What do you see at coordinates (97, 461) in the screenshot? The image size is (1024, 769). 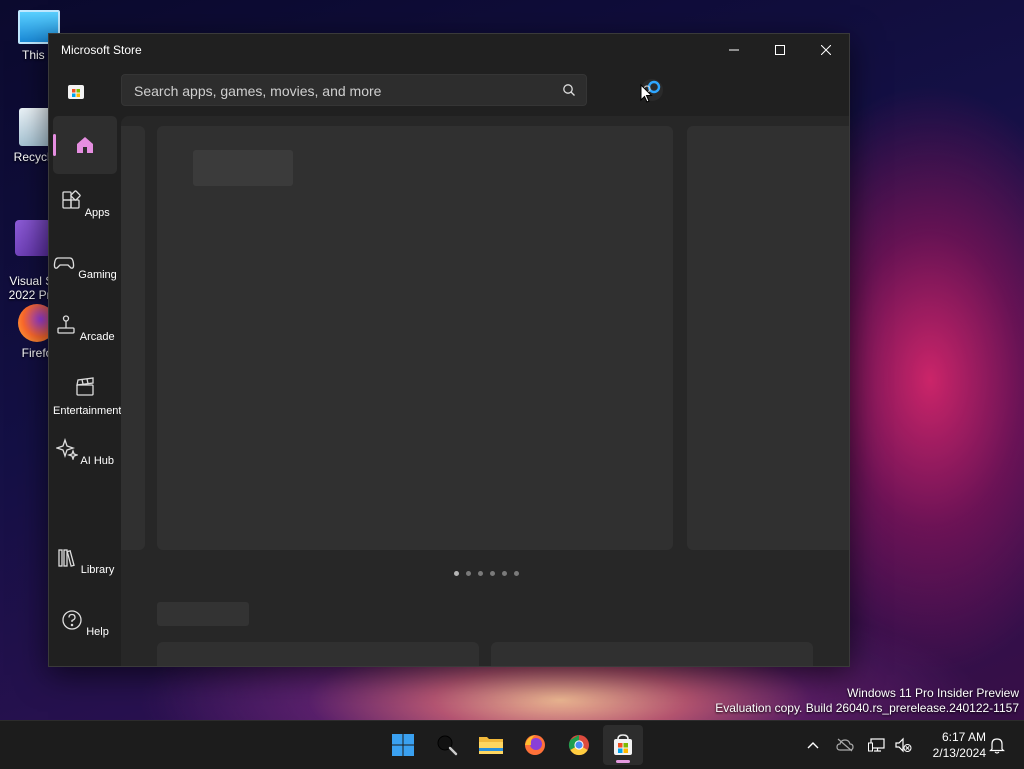 I see `sidebar-item-label: AI Hub` at bounding box center [97, 461].